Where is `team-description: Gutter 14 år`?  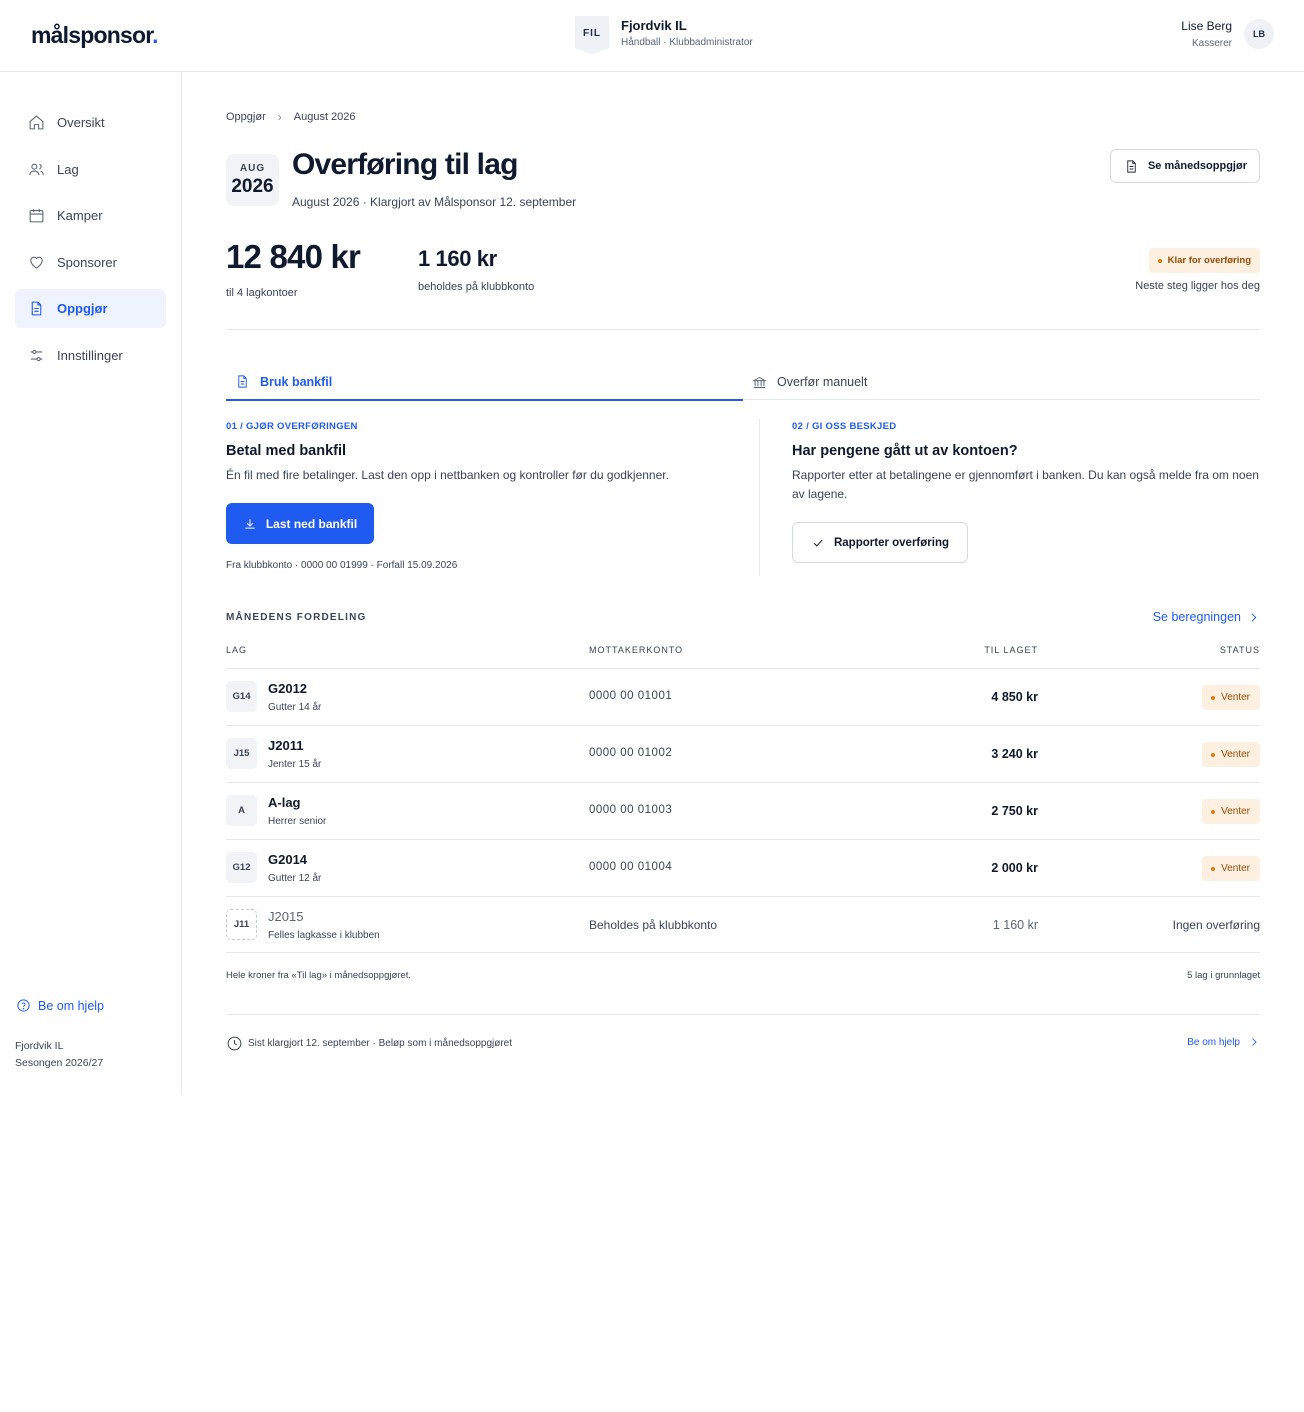
team-description: Gutter 14 år is located at coordinates (295, 707).